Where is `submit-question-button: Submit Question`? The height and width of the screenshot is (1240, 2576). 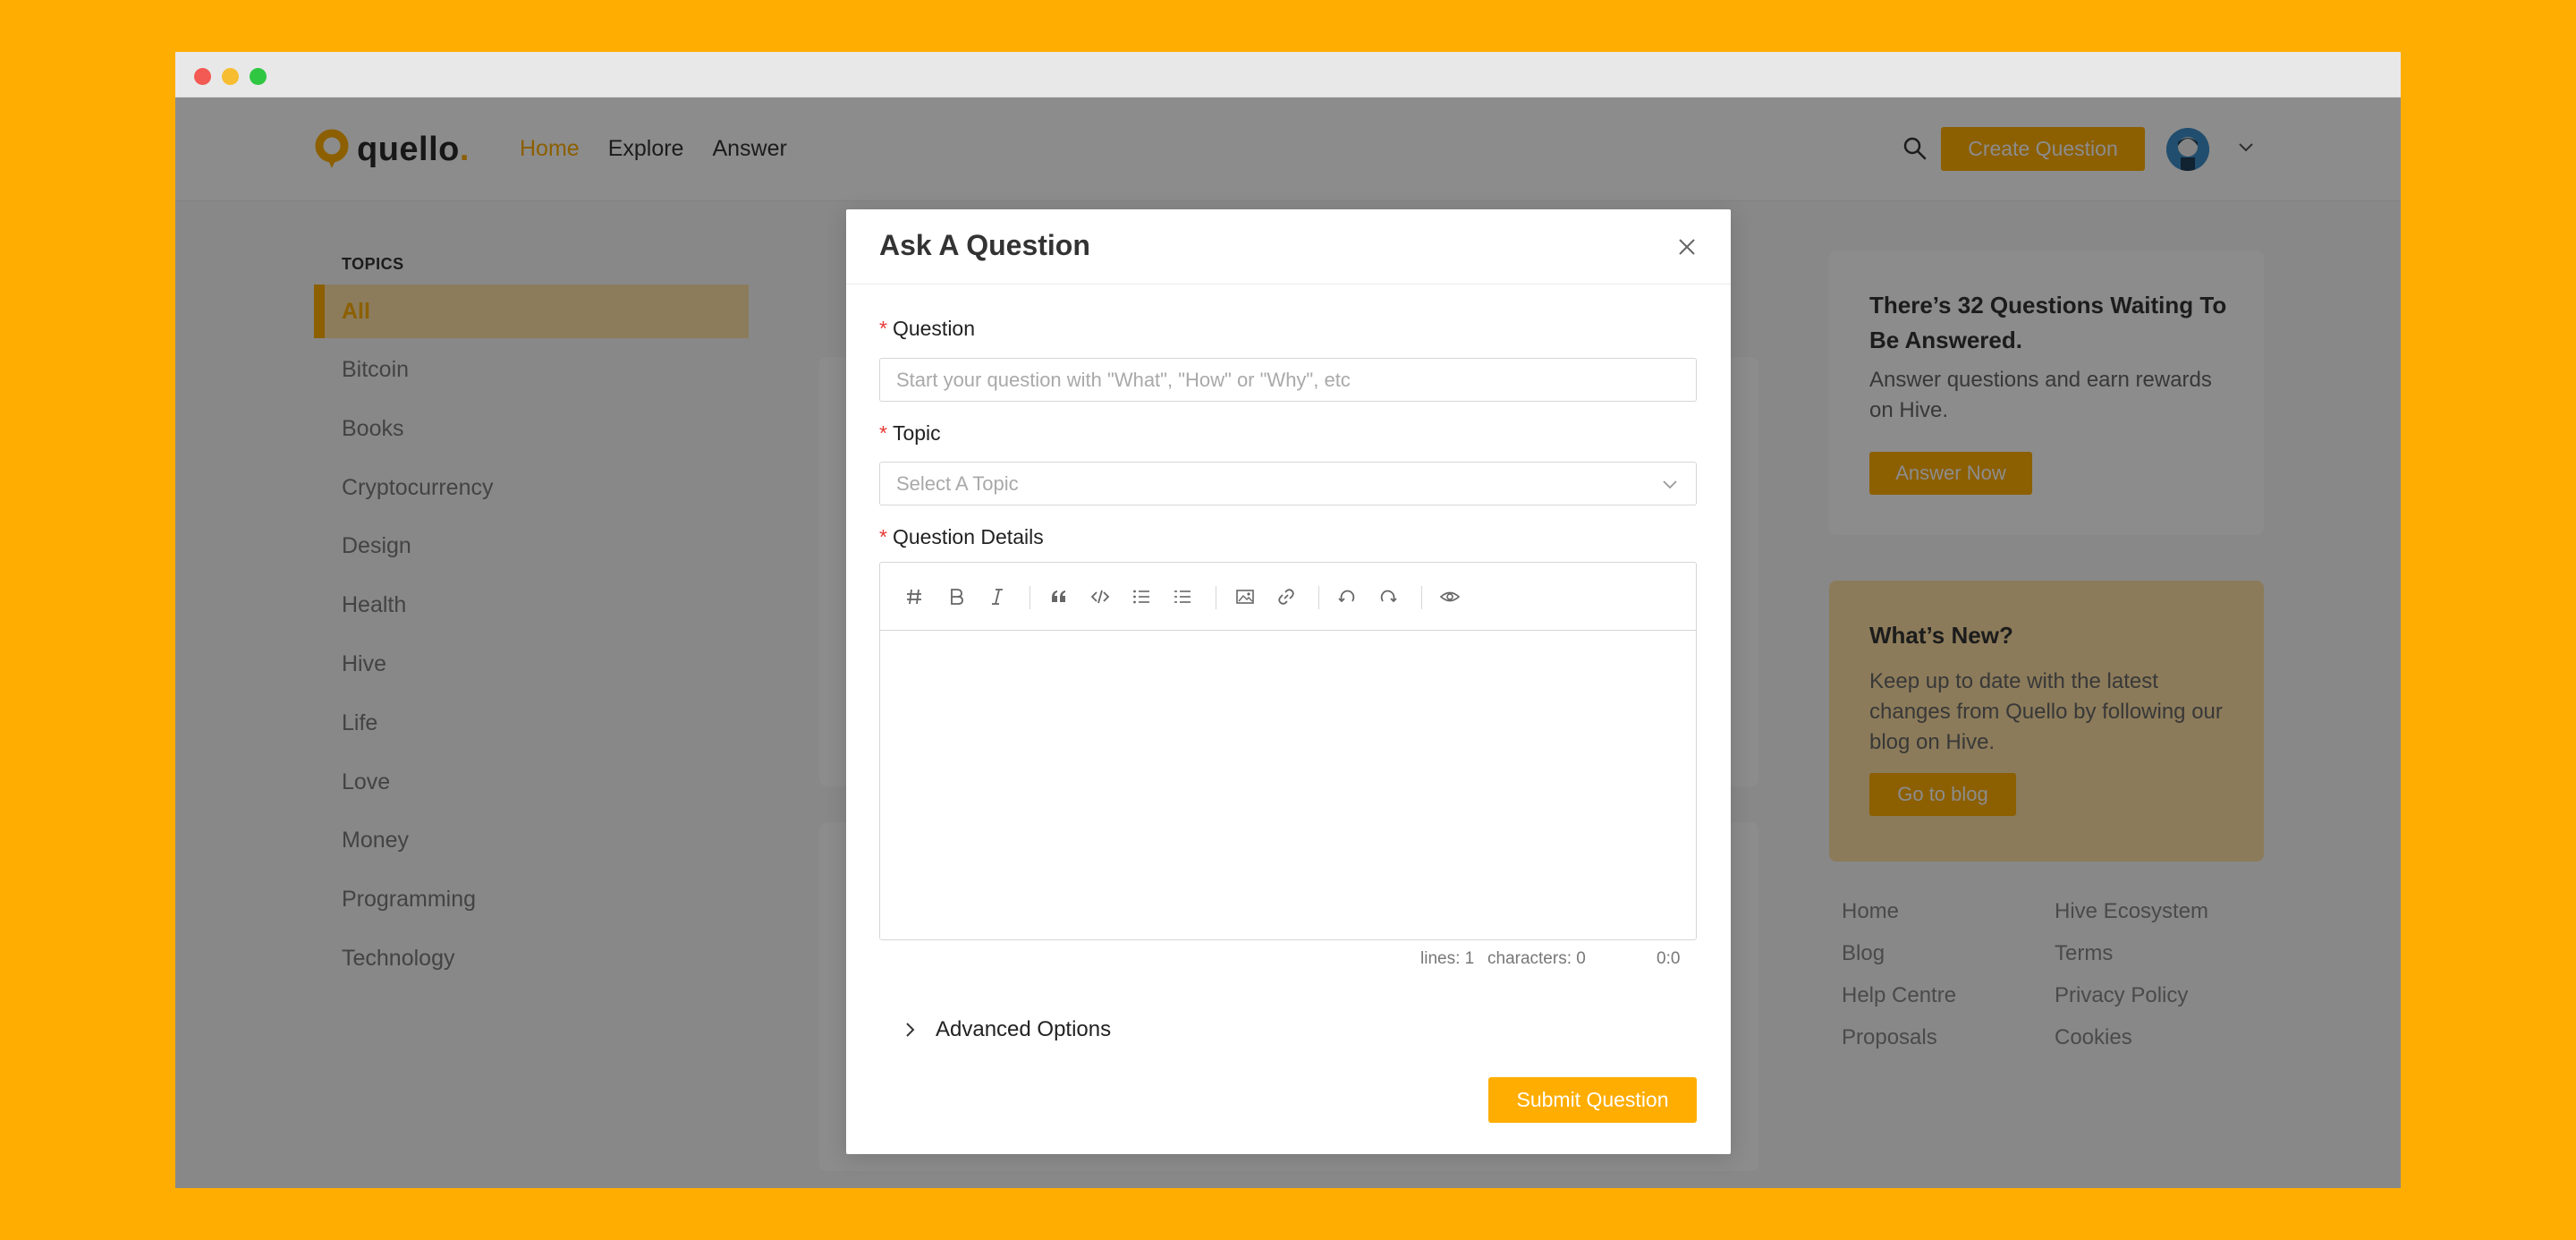 submit-question-button: Submit Question is located at coordinates (1592, 1100).